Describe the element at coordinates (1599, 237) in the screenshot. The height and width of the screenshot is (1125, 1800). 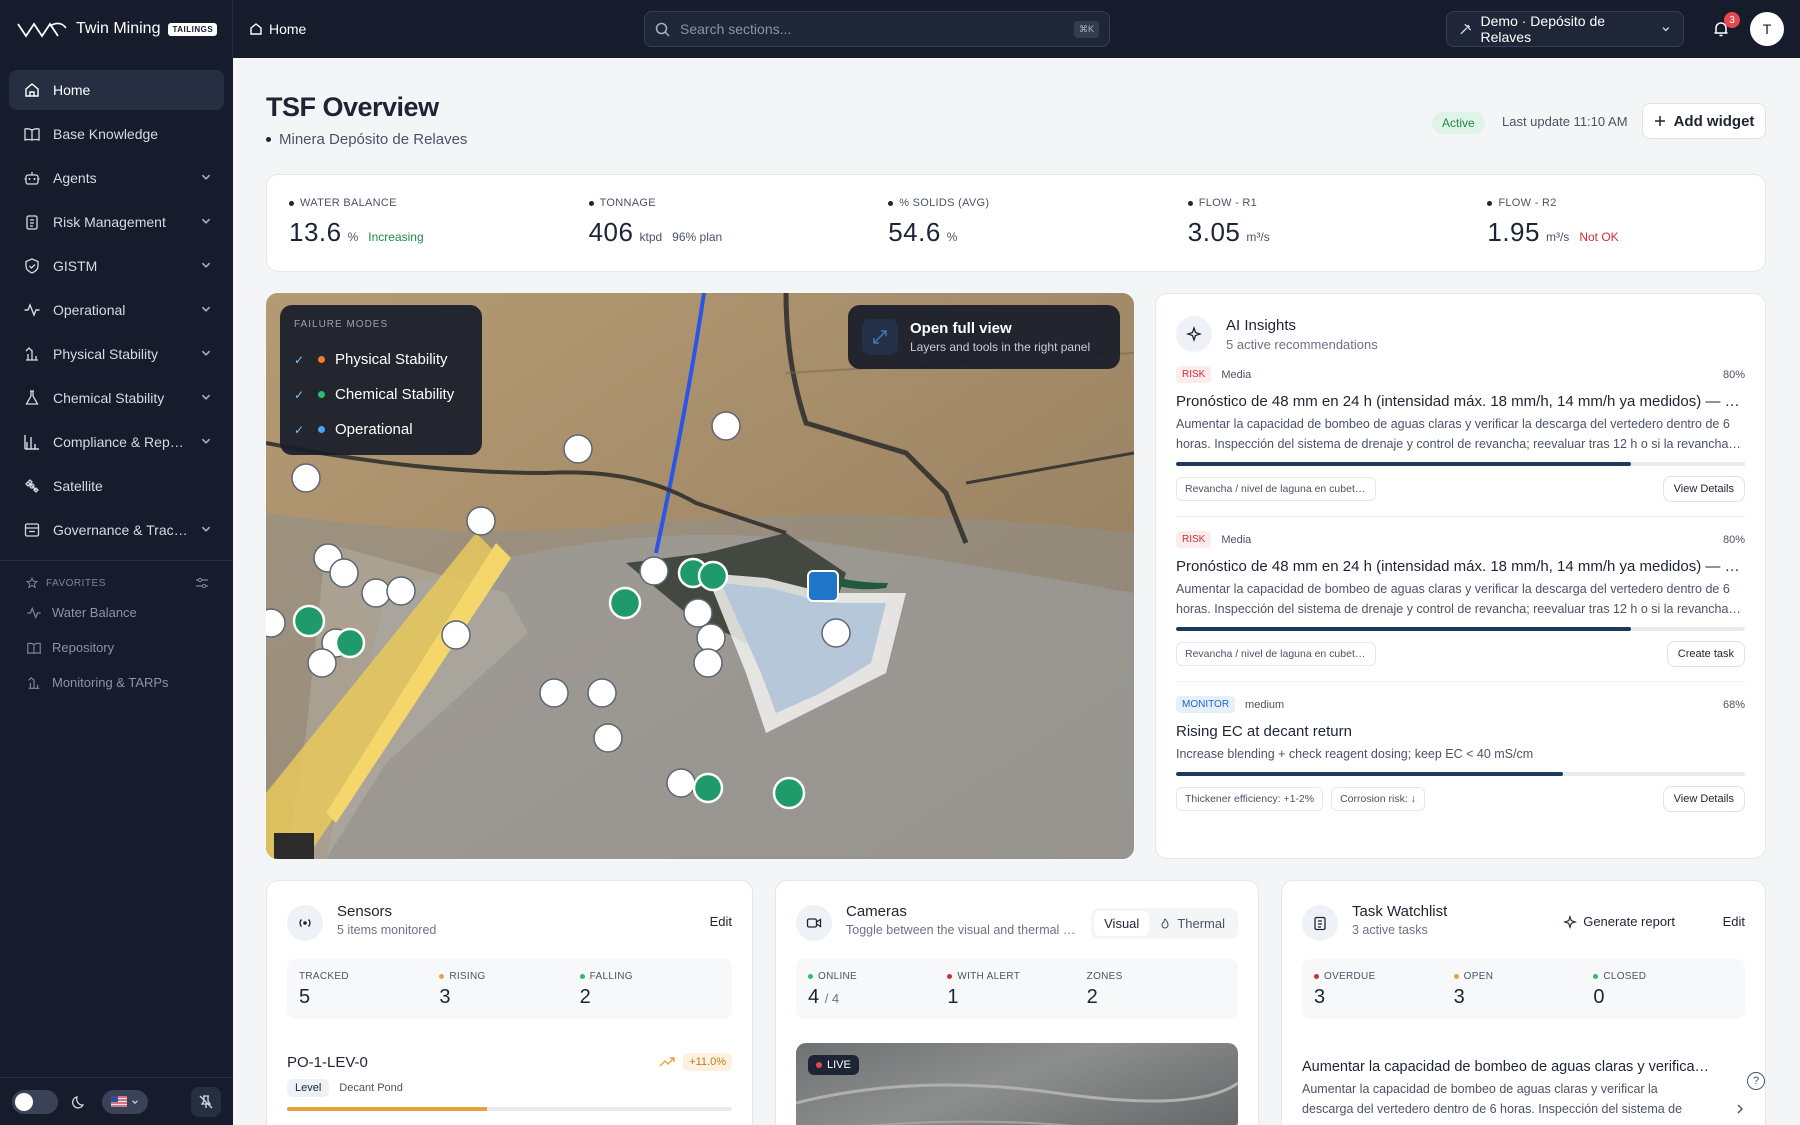
I see `kpi-note: Not OK` at that location.